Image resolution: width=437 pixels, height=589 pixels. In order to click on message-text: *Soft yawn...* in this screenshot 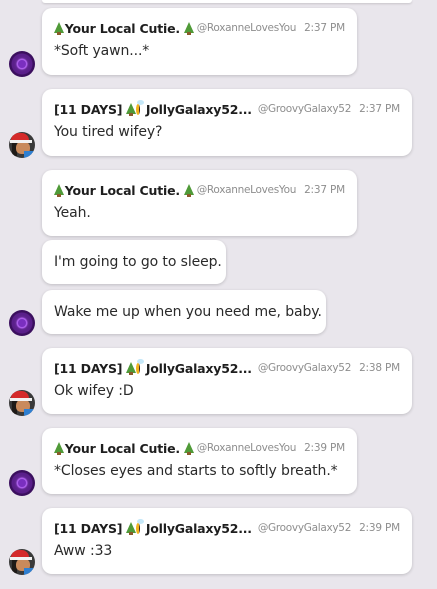, I will do `click(102, 51)`.